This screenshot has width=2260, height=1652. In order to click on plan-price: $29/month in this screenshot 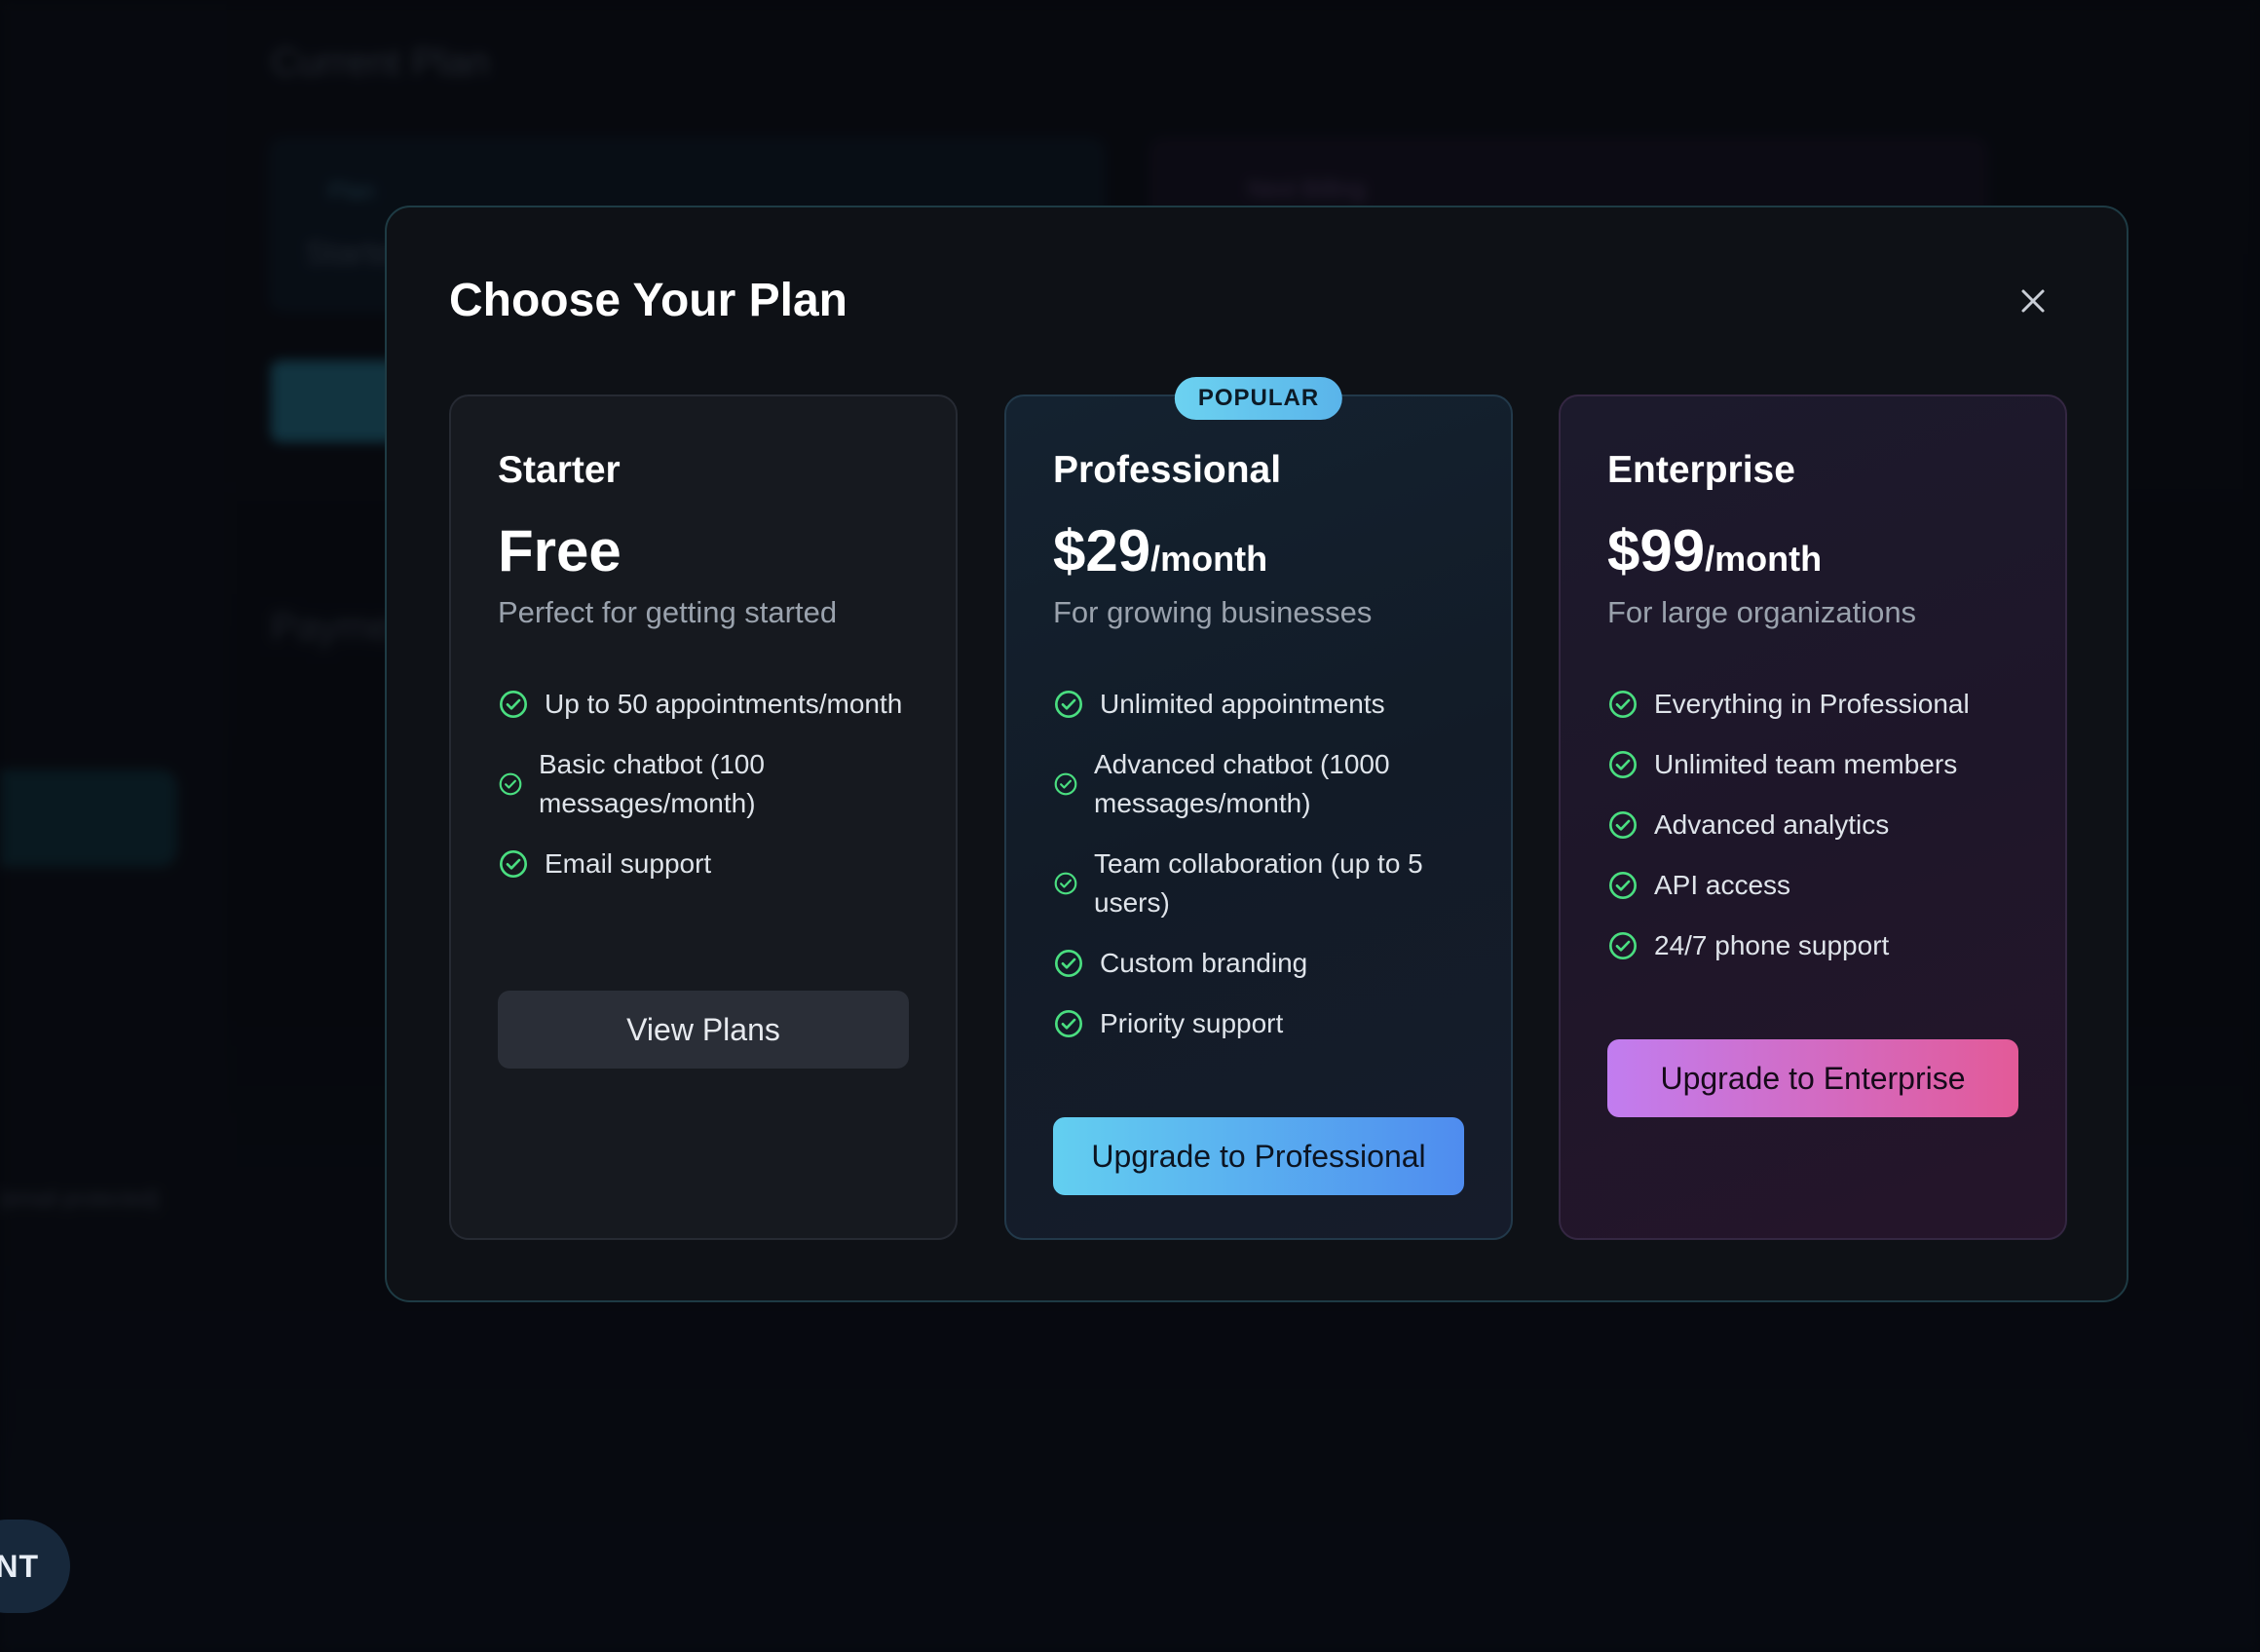, I will do `click(1160, 550)`.